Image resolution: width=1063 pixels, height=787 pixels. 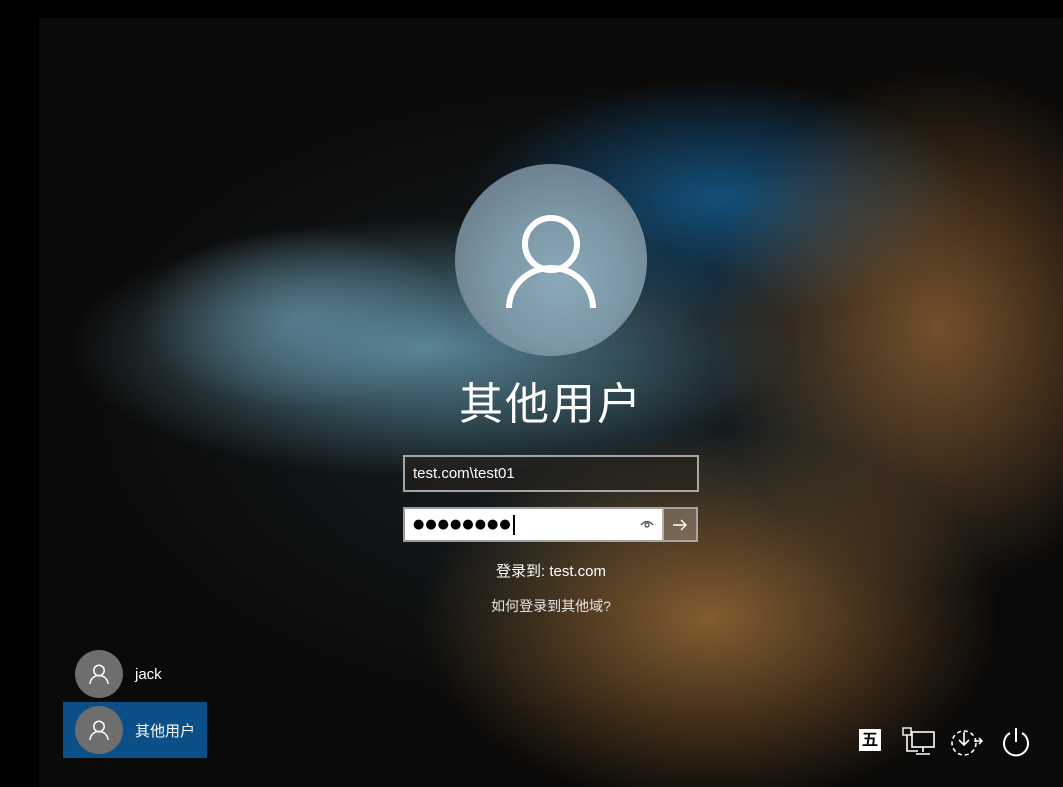 What do you see at coordinates (870, 740) in the screenshot?
I see `ime-indicator-icon: 五` at bounding box center [870, 740].